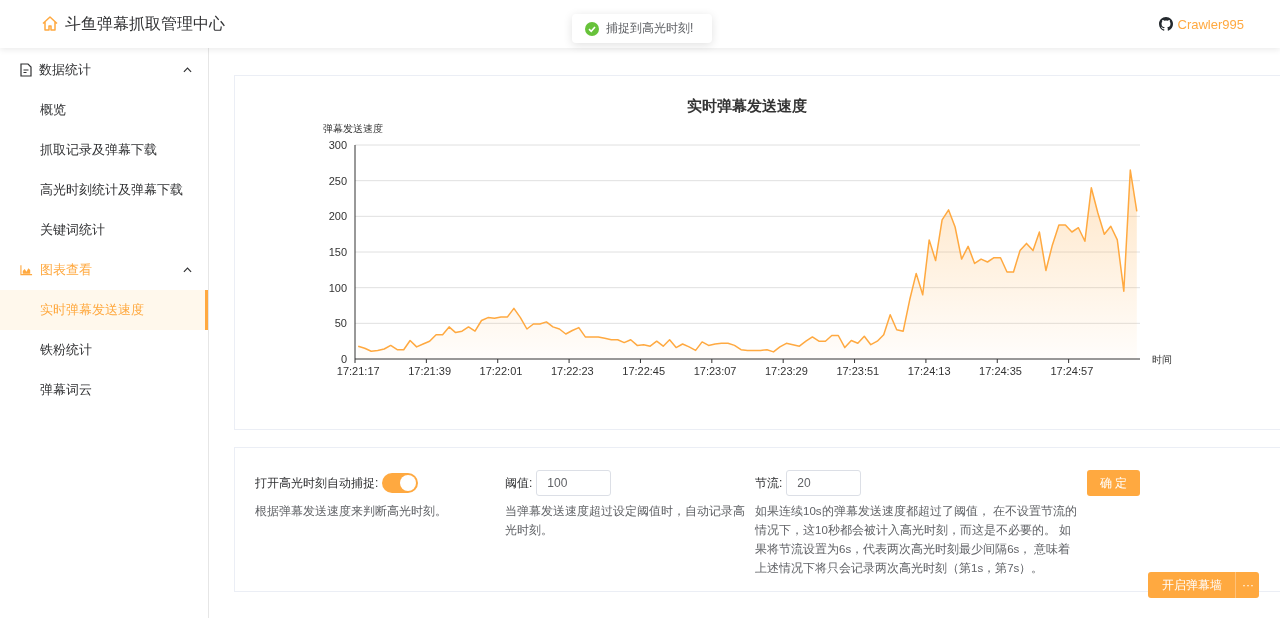 The width and height of the screenshot is (1280, 618). I want to click on menu-item: 概览, so click(104, 110).